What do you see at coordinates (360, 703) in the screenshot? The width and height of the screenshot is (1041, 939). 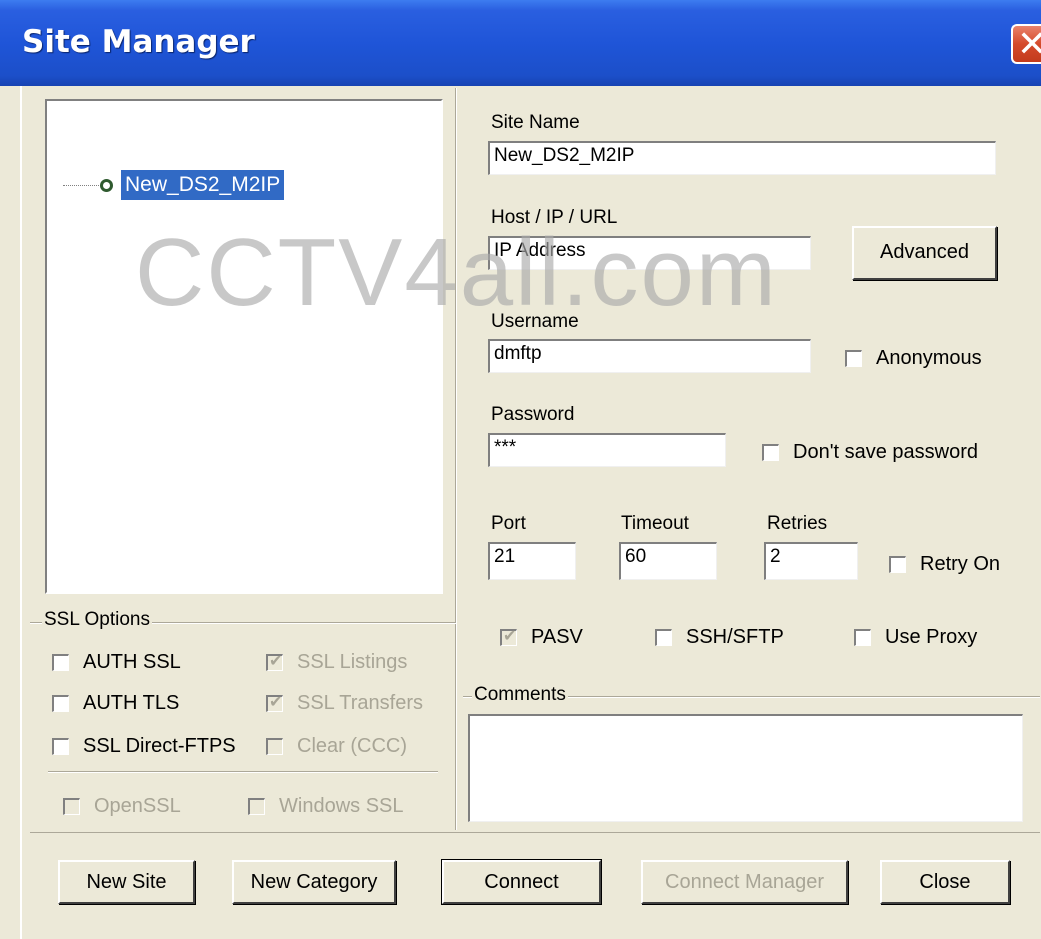 I see `ssl-transfers-label: SSL Transfers` at bounding box center [360, 703].